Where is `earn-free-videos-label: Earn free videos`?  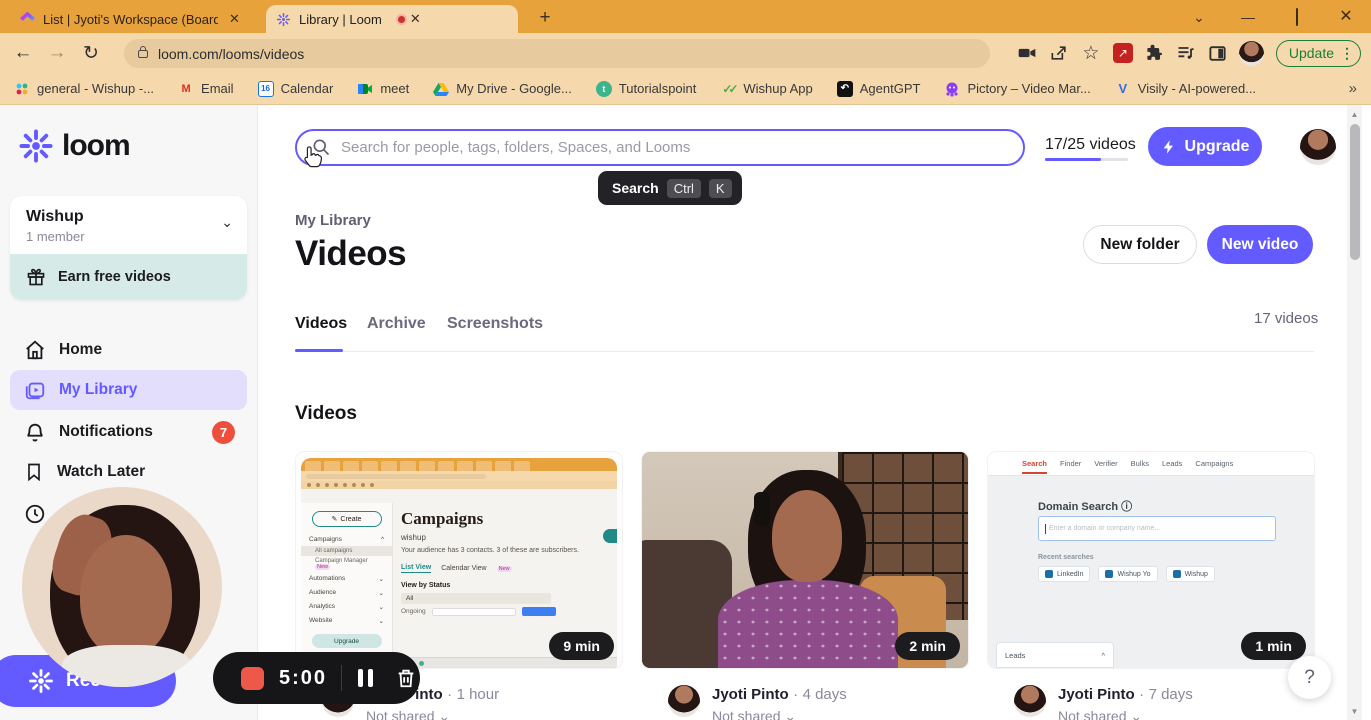 earn-free-videos-label: Earn free videos is located at coordinates (114, 277).